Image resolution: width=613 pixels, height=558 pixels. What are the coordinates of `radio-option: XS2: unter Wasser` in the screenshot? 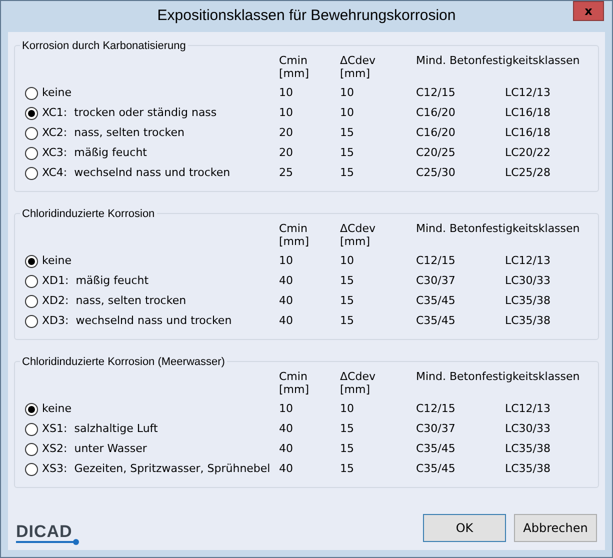 It's located at (152, 449).